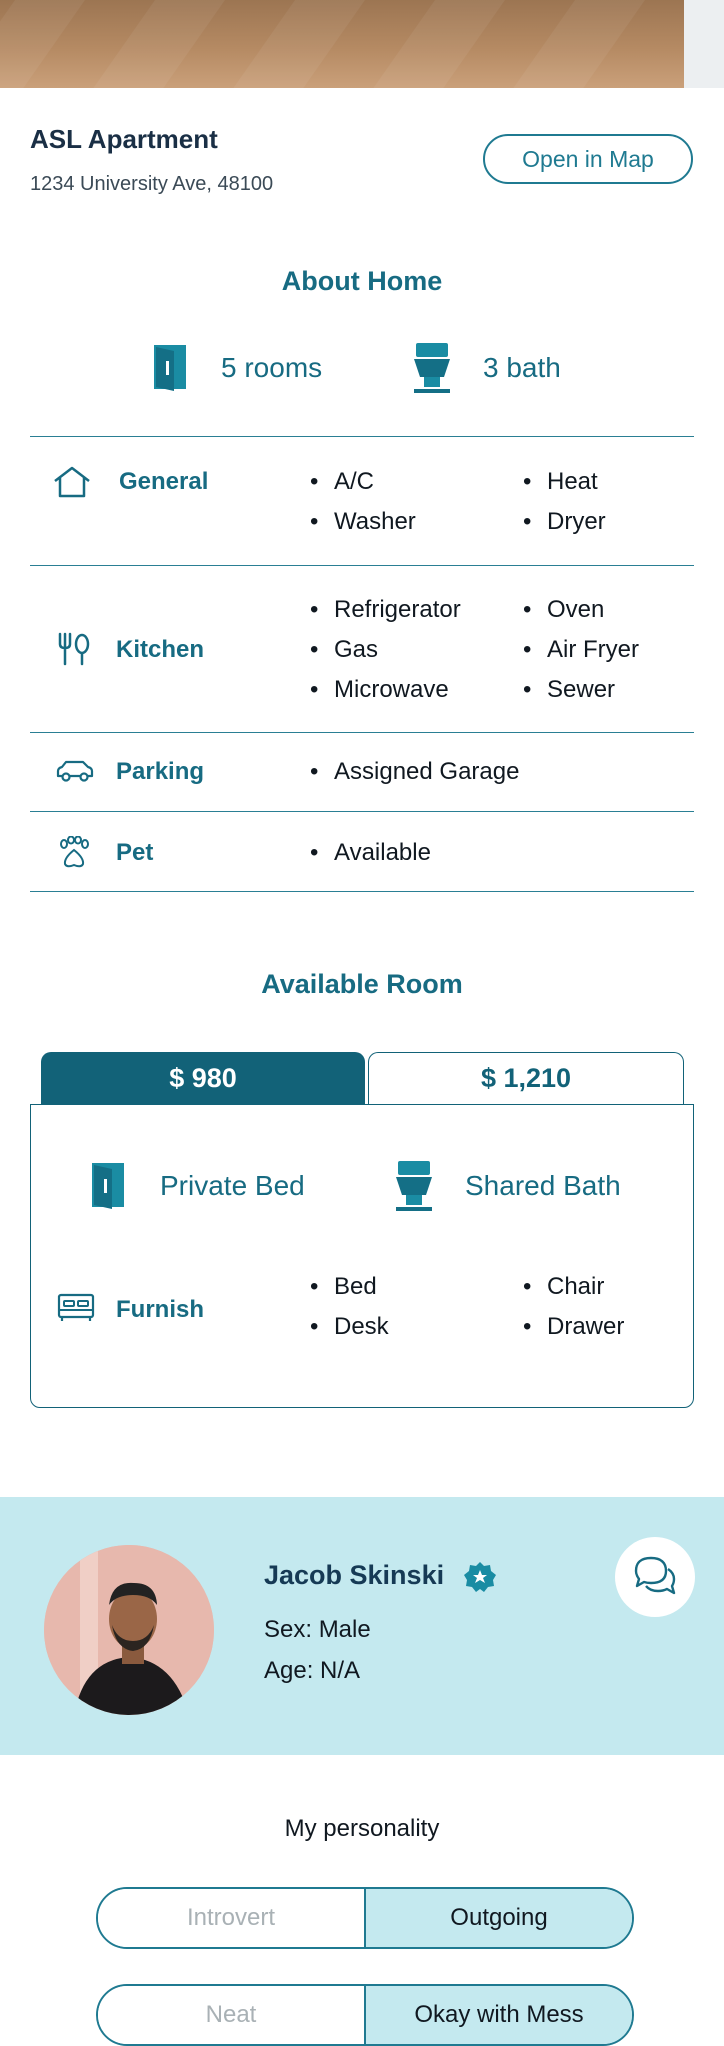 The height and width of the screenshot is (2046, 724). What do you see at coordinates (569, 690) in the screenshot?
I see `list-item: Sewer` at bounding box center [569, 690].